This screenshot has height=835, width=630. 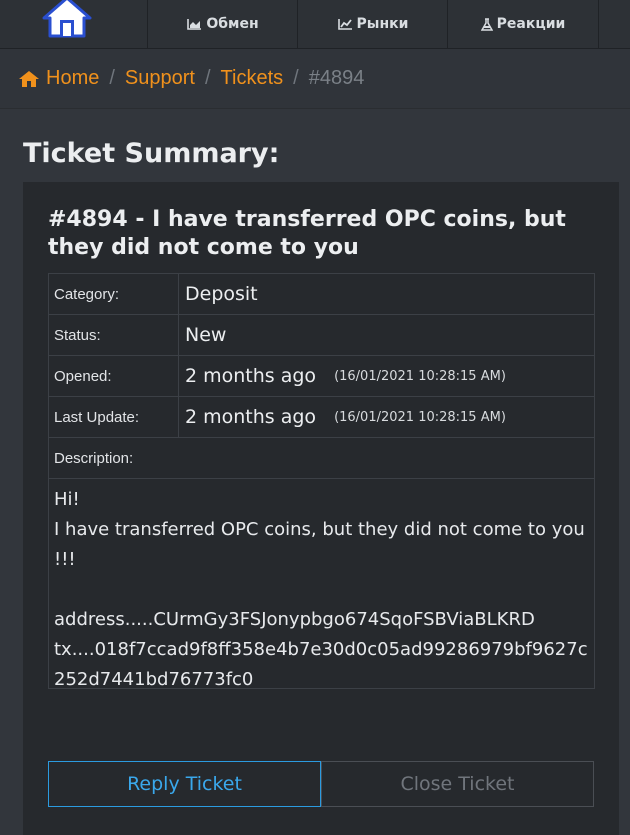 What do you see at coordinates (321, 335) in the screenshot?
I see `table-row: Status: New` at bounding box center [321, 335].